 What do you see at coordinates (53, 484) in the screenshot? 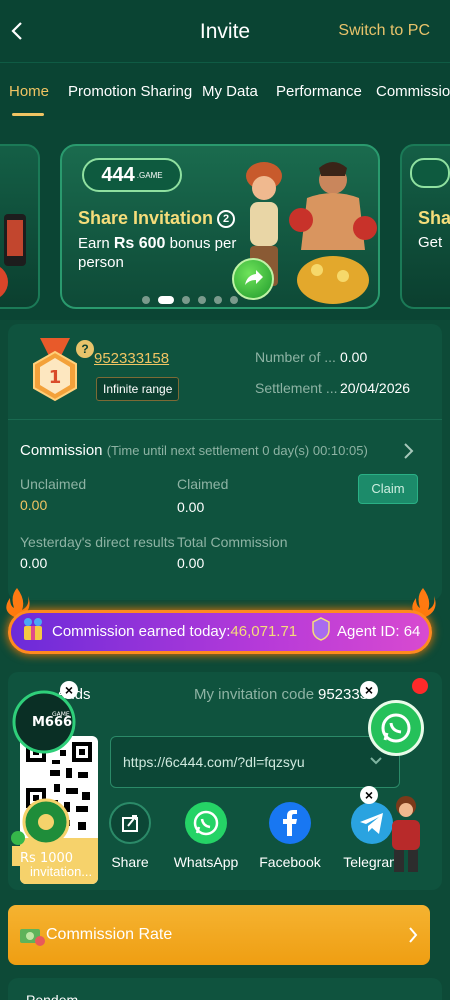
I see `unclaimed-label: Unclaimed` at bounding box center [53, 484].